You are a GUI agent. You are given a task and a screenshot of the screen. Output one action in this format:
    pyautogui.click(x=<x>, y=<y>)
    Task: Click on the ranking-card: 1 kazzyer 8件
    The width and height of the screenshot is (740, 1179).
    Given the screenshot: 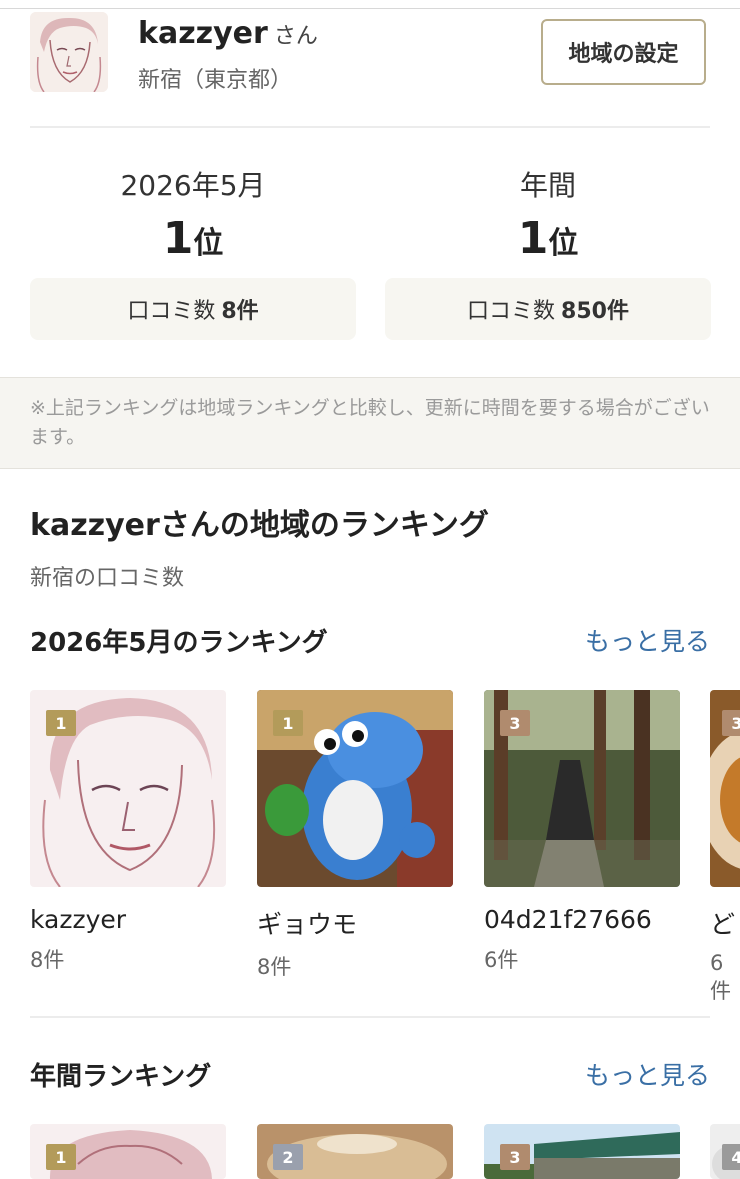 What is the action you would take?
    pyautogui.click(x=128, y=832)
    